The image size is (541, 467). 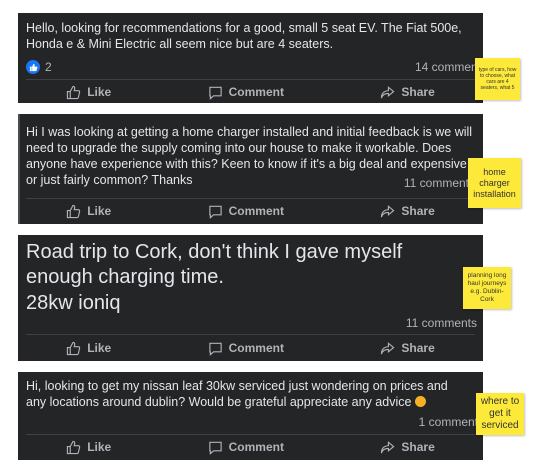 I want to click on sticky-note: where to get it serviced, so click(x=500, y=414).